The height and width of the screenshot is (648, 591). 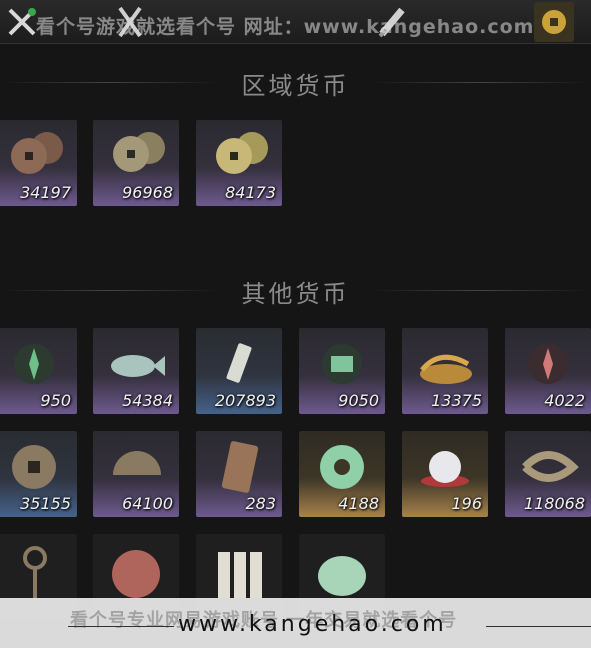 I want to click on half-coin-icon, so click(x=137, y=463).